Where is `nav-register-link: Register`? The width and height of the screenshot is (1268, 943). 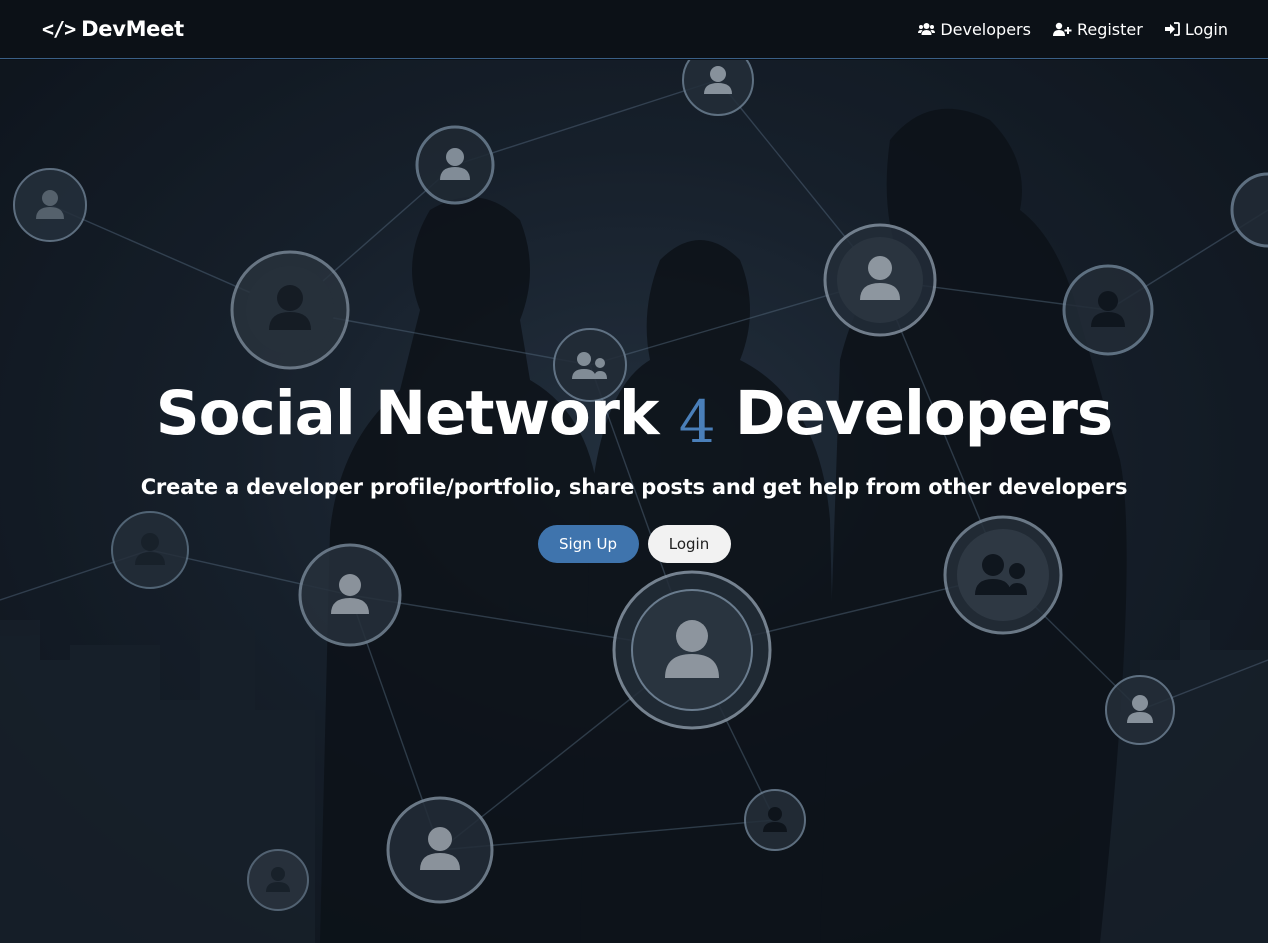 nav-register-link: Register is located at coordinates (1097, 29).